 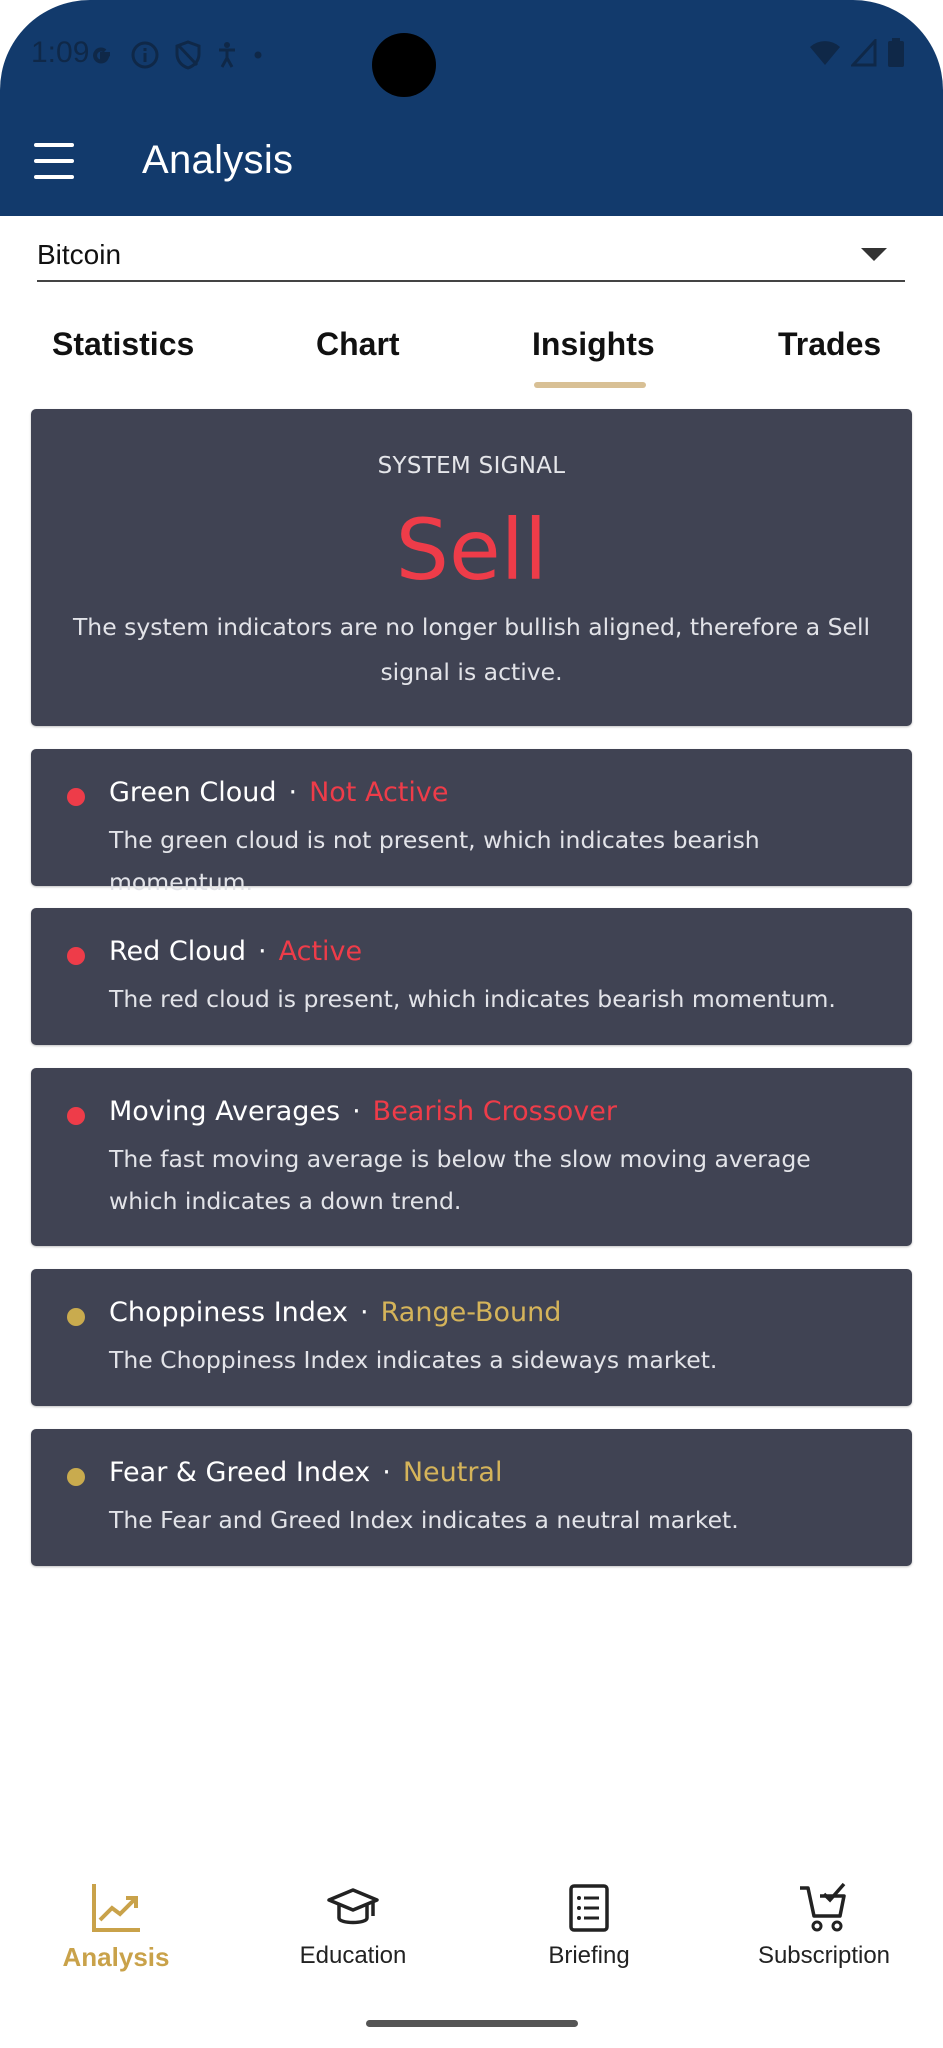 I want to click on status-left-icons, so click(x=176, y=55).